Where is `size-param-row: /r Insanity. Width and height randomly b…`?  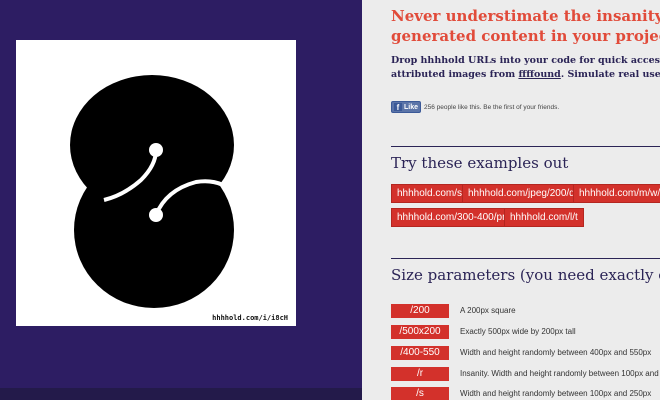
size-param-row: /r Insanity. Width and height randomly b… is located at coordinates (525, 373).